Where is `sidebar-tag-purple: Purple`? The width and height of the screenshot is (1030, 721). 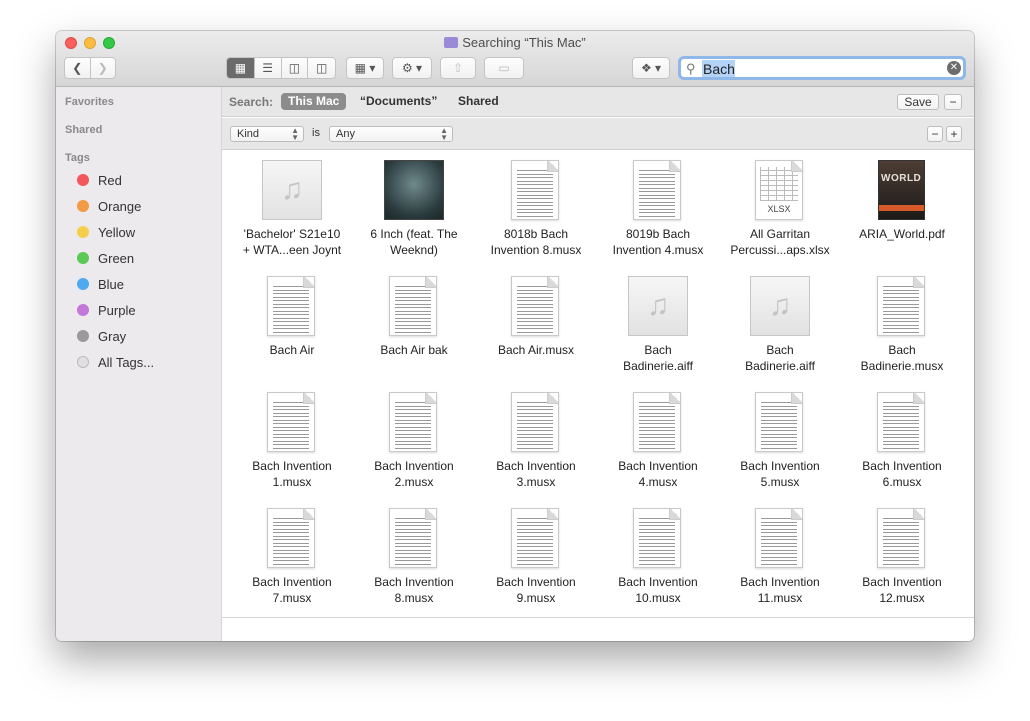 sidebar-tag-purple: Purple is located at coordinates (106, 310).